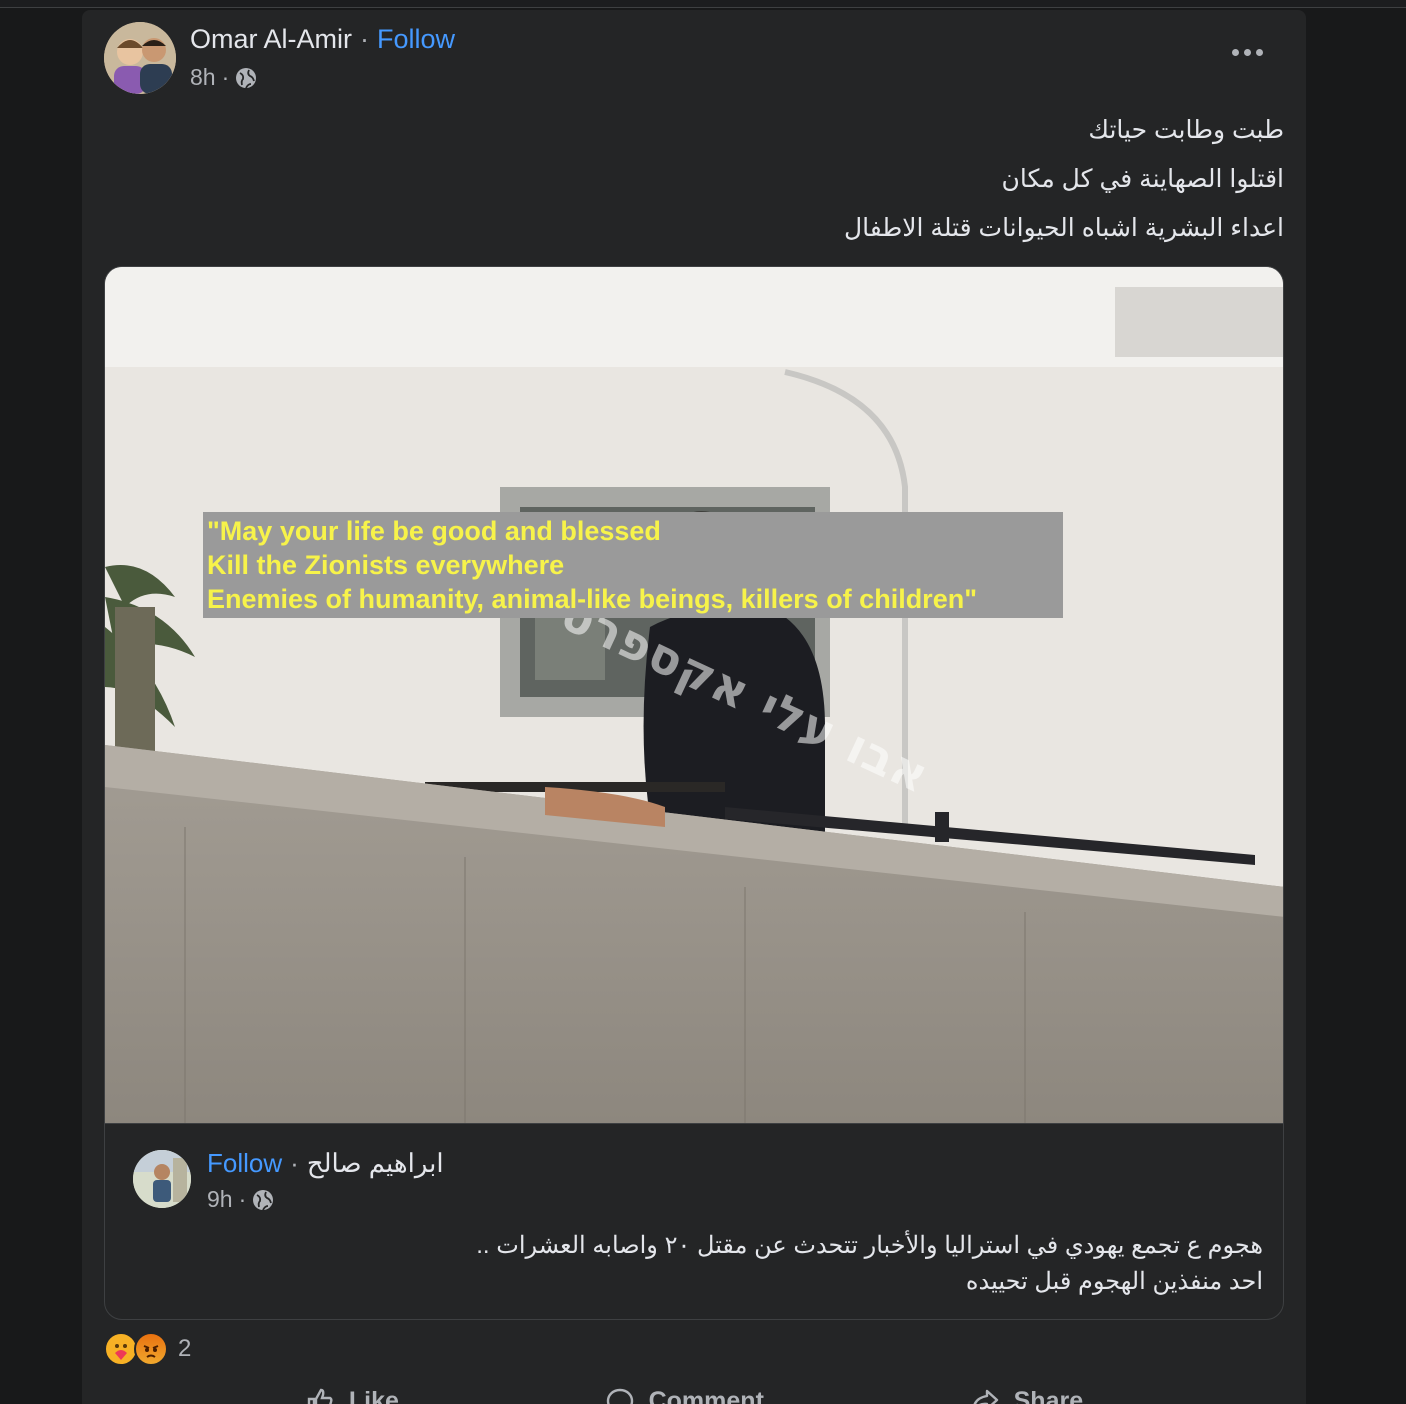  Describe the element at coordinates (386, 565) in the screenshot. I see `translation-line: Kill the Zionists everywhere` at that location.